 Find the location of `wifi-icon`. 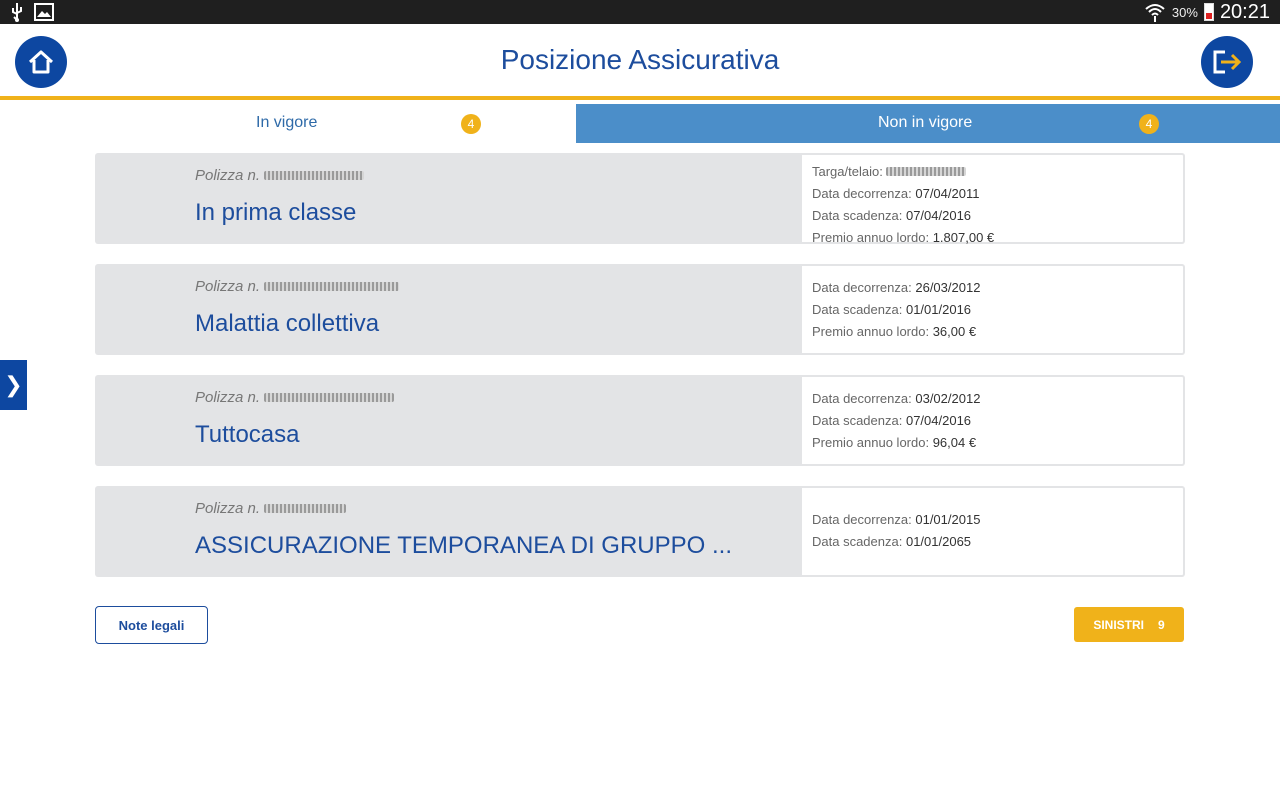

wifi-icon is located at coordinates (1155, 13).